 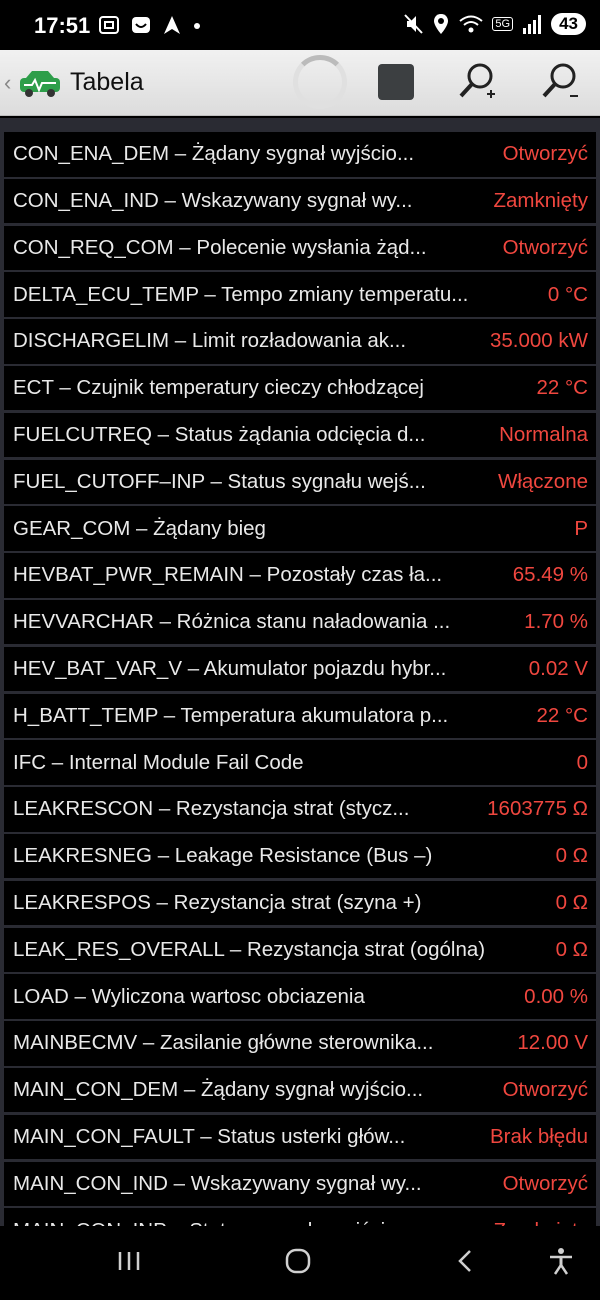 I want to click on accessibility-icon, so click(x=561, y=1261).